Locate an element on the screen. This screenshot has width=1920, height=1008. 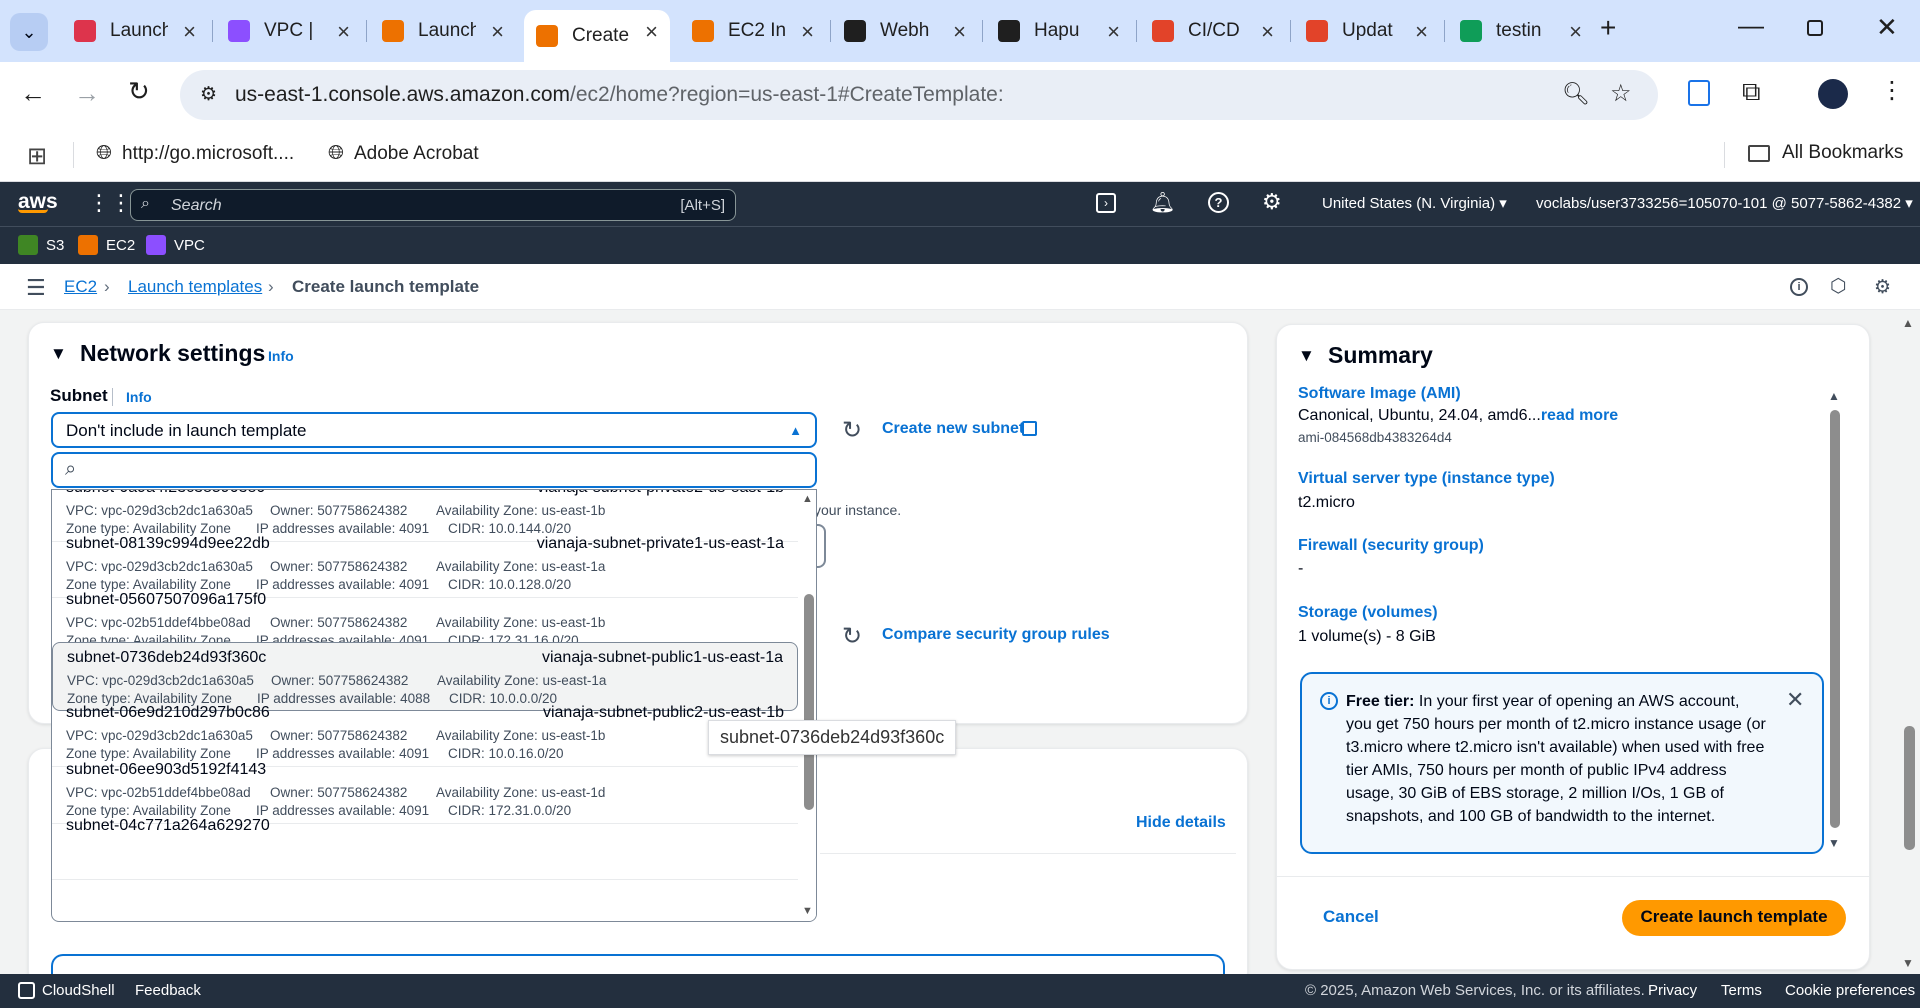
globe-icon: 🌐︎ is located at coordinates (336, 153).